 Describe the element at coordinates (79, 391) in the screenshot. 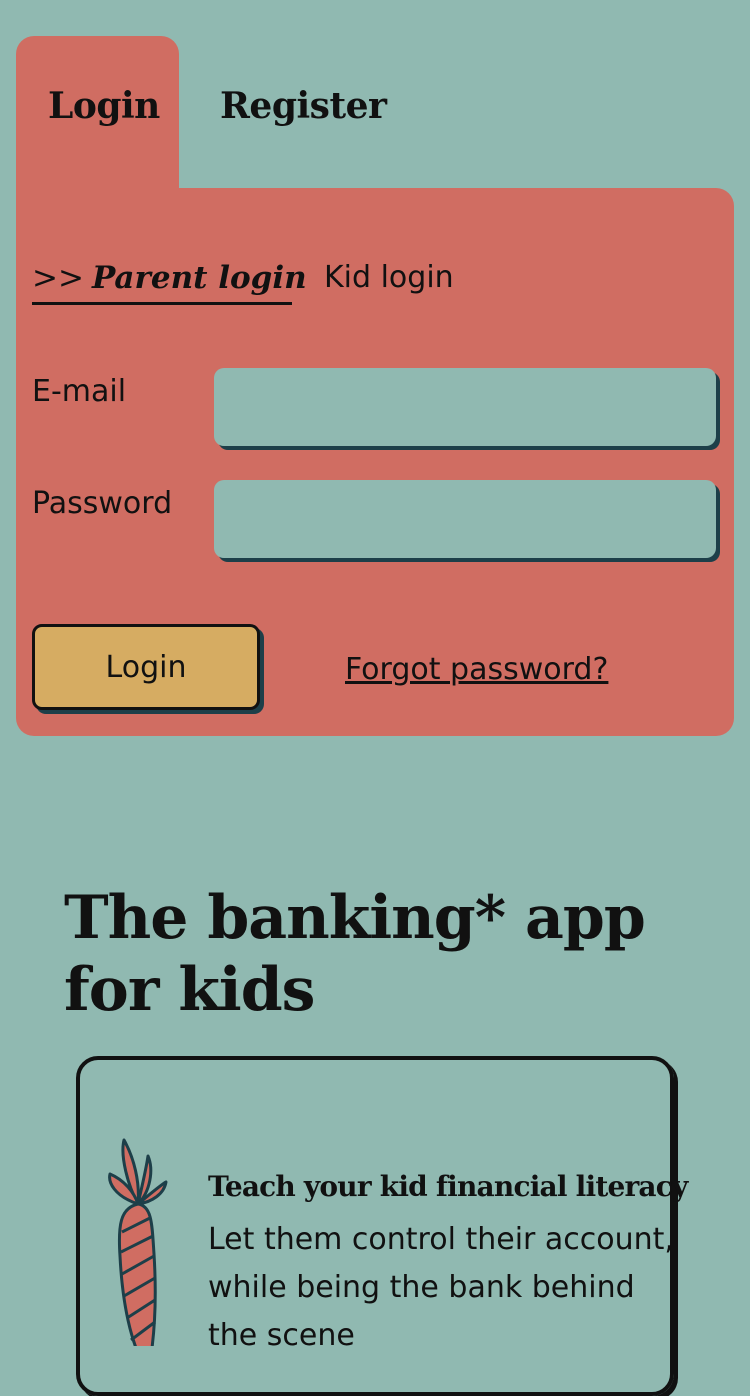

I see `email-label: E-mail` at that location.